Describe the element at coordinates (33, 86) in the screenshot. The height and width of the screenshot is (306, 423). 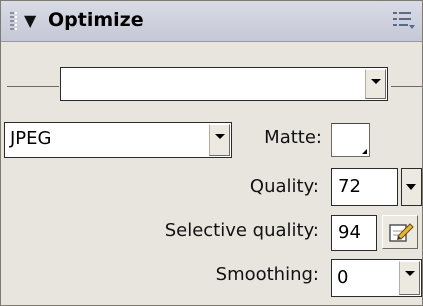
I see `separator-left` at that location.